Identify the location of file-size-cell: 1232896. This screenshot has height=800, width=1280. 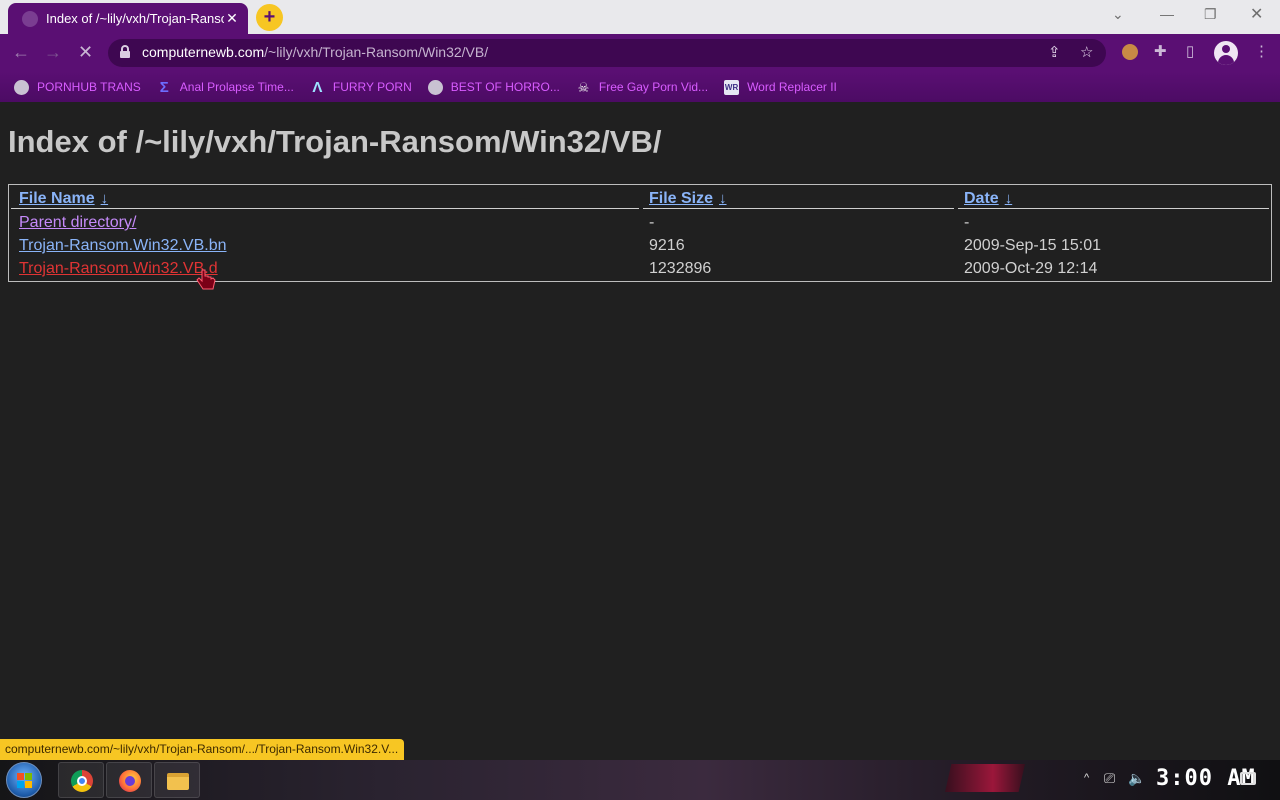
(680, 268).